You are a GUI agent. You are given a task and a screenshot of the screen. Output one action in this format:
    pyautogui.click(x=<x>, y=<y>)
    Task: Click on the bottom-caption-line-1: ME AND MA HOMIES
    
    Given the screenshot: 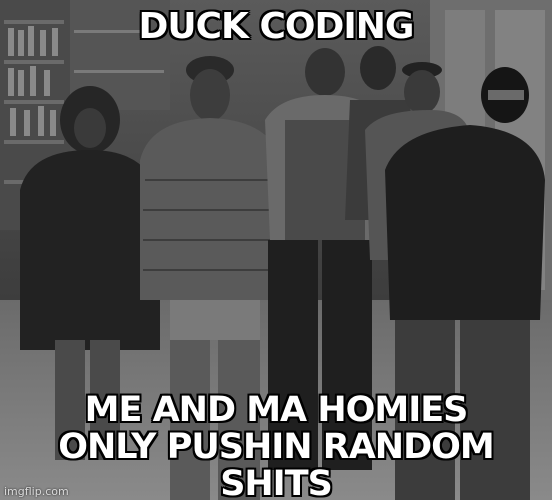 What is the action you would take?
    pyautogui.click(x=276, y=410)
    